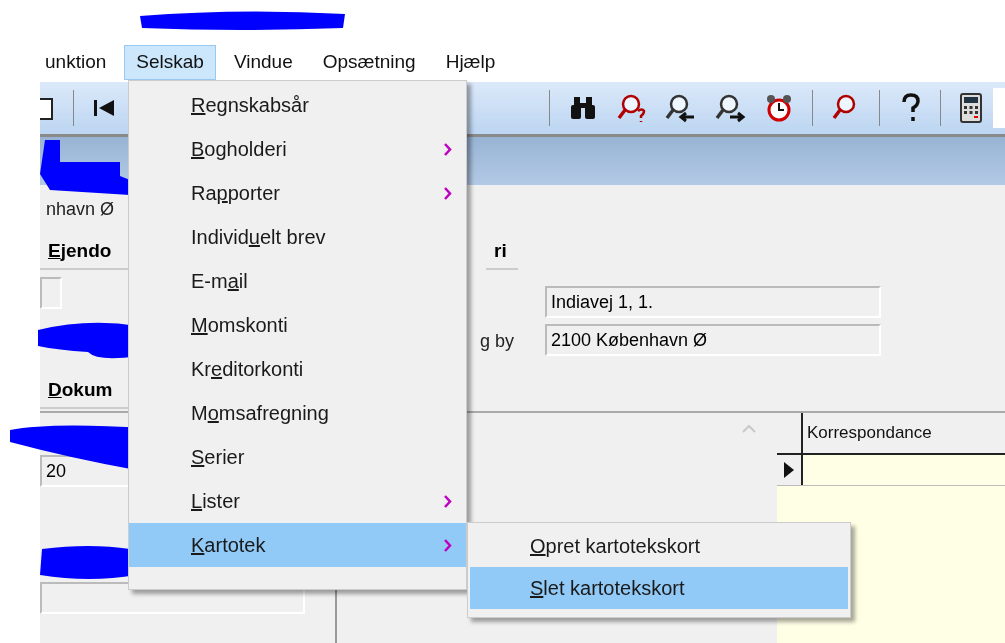  What do you see at coordinates (51, 293) in the screenshot?
I see `input-field` at bounding box center [51, 293].